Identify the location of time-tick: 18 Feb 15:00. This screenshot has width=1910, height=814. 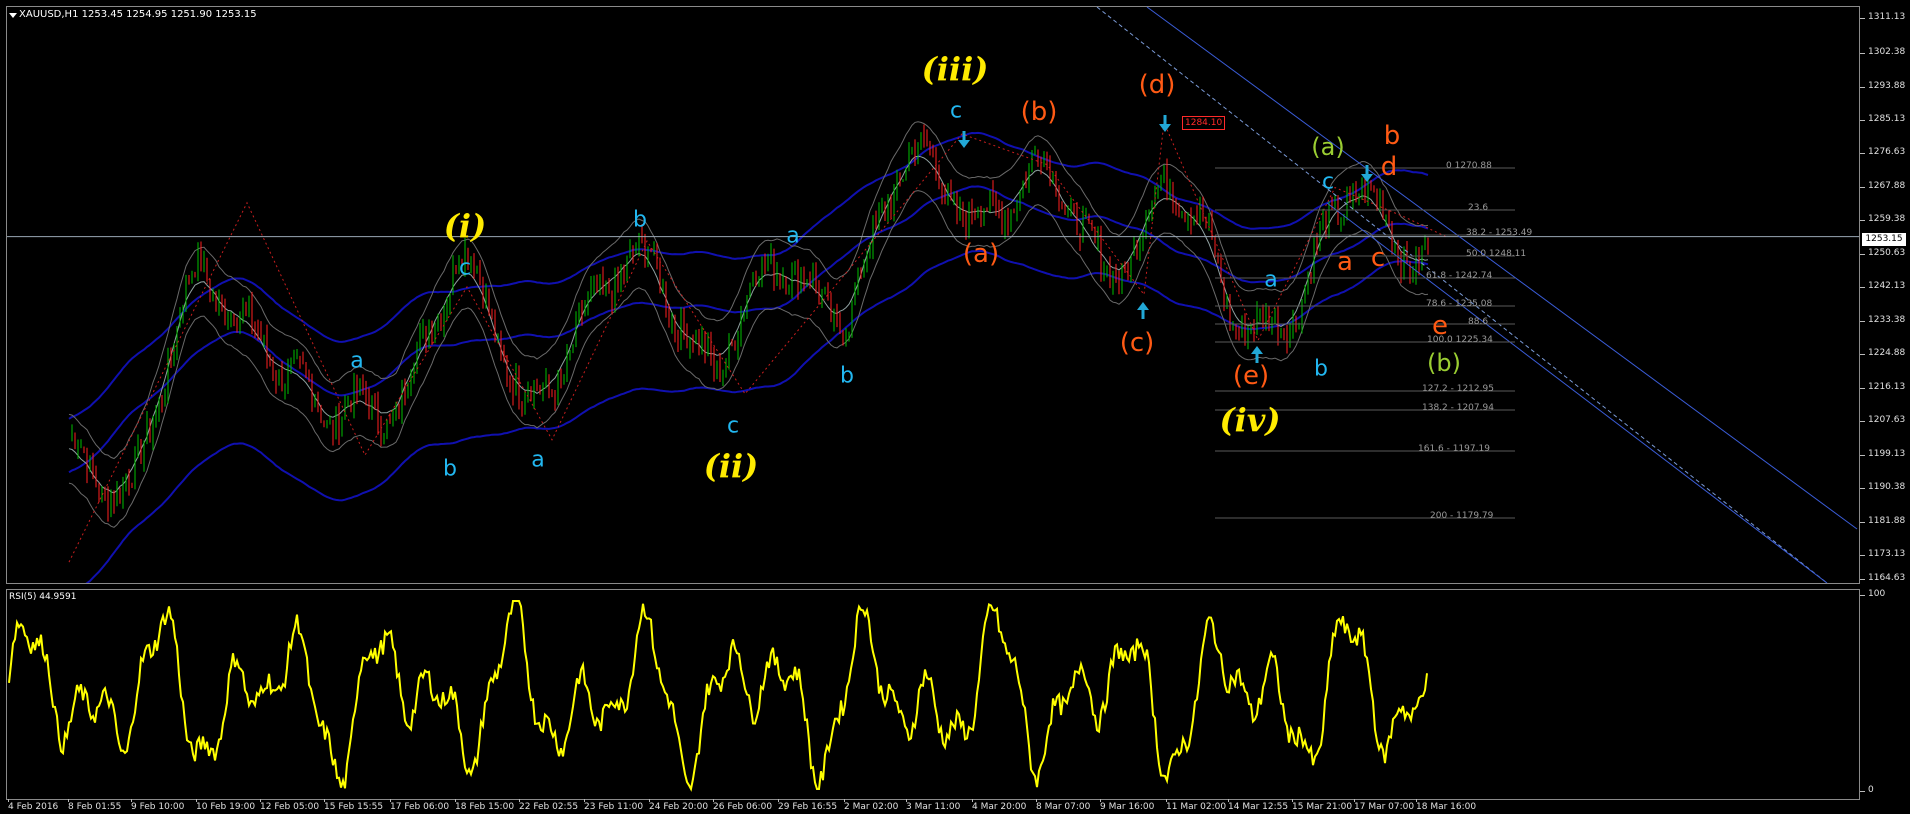
(485, 805).